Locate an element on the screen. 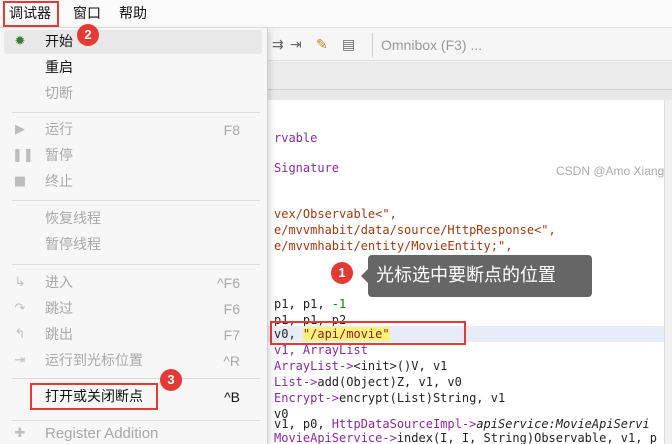  menu-item-step-into: ↳ 进入 ^F6 is located at coordinates (133, 283).